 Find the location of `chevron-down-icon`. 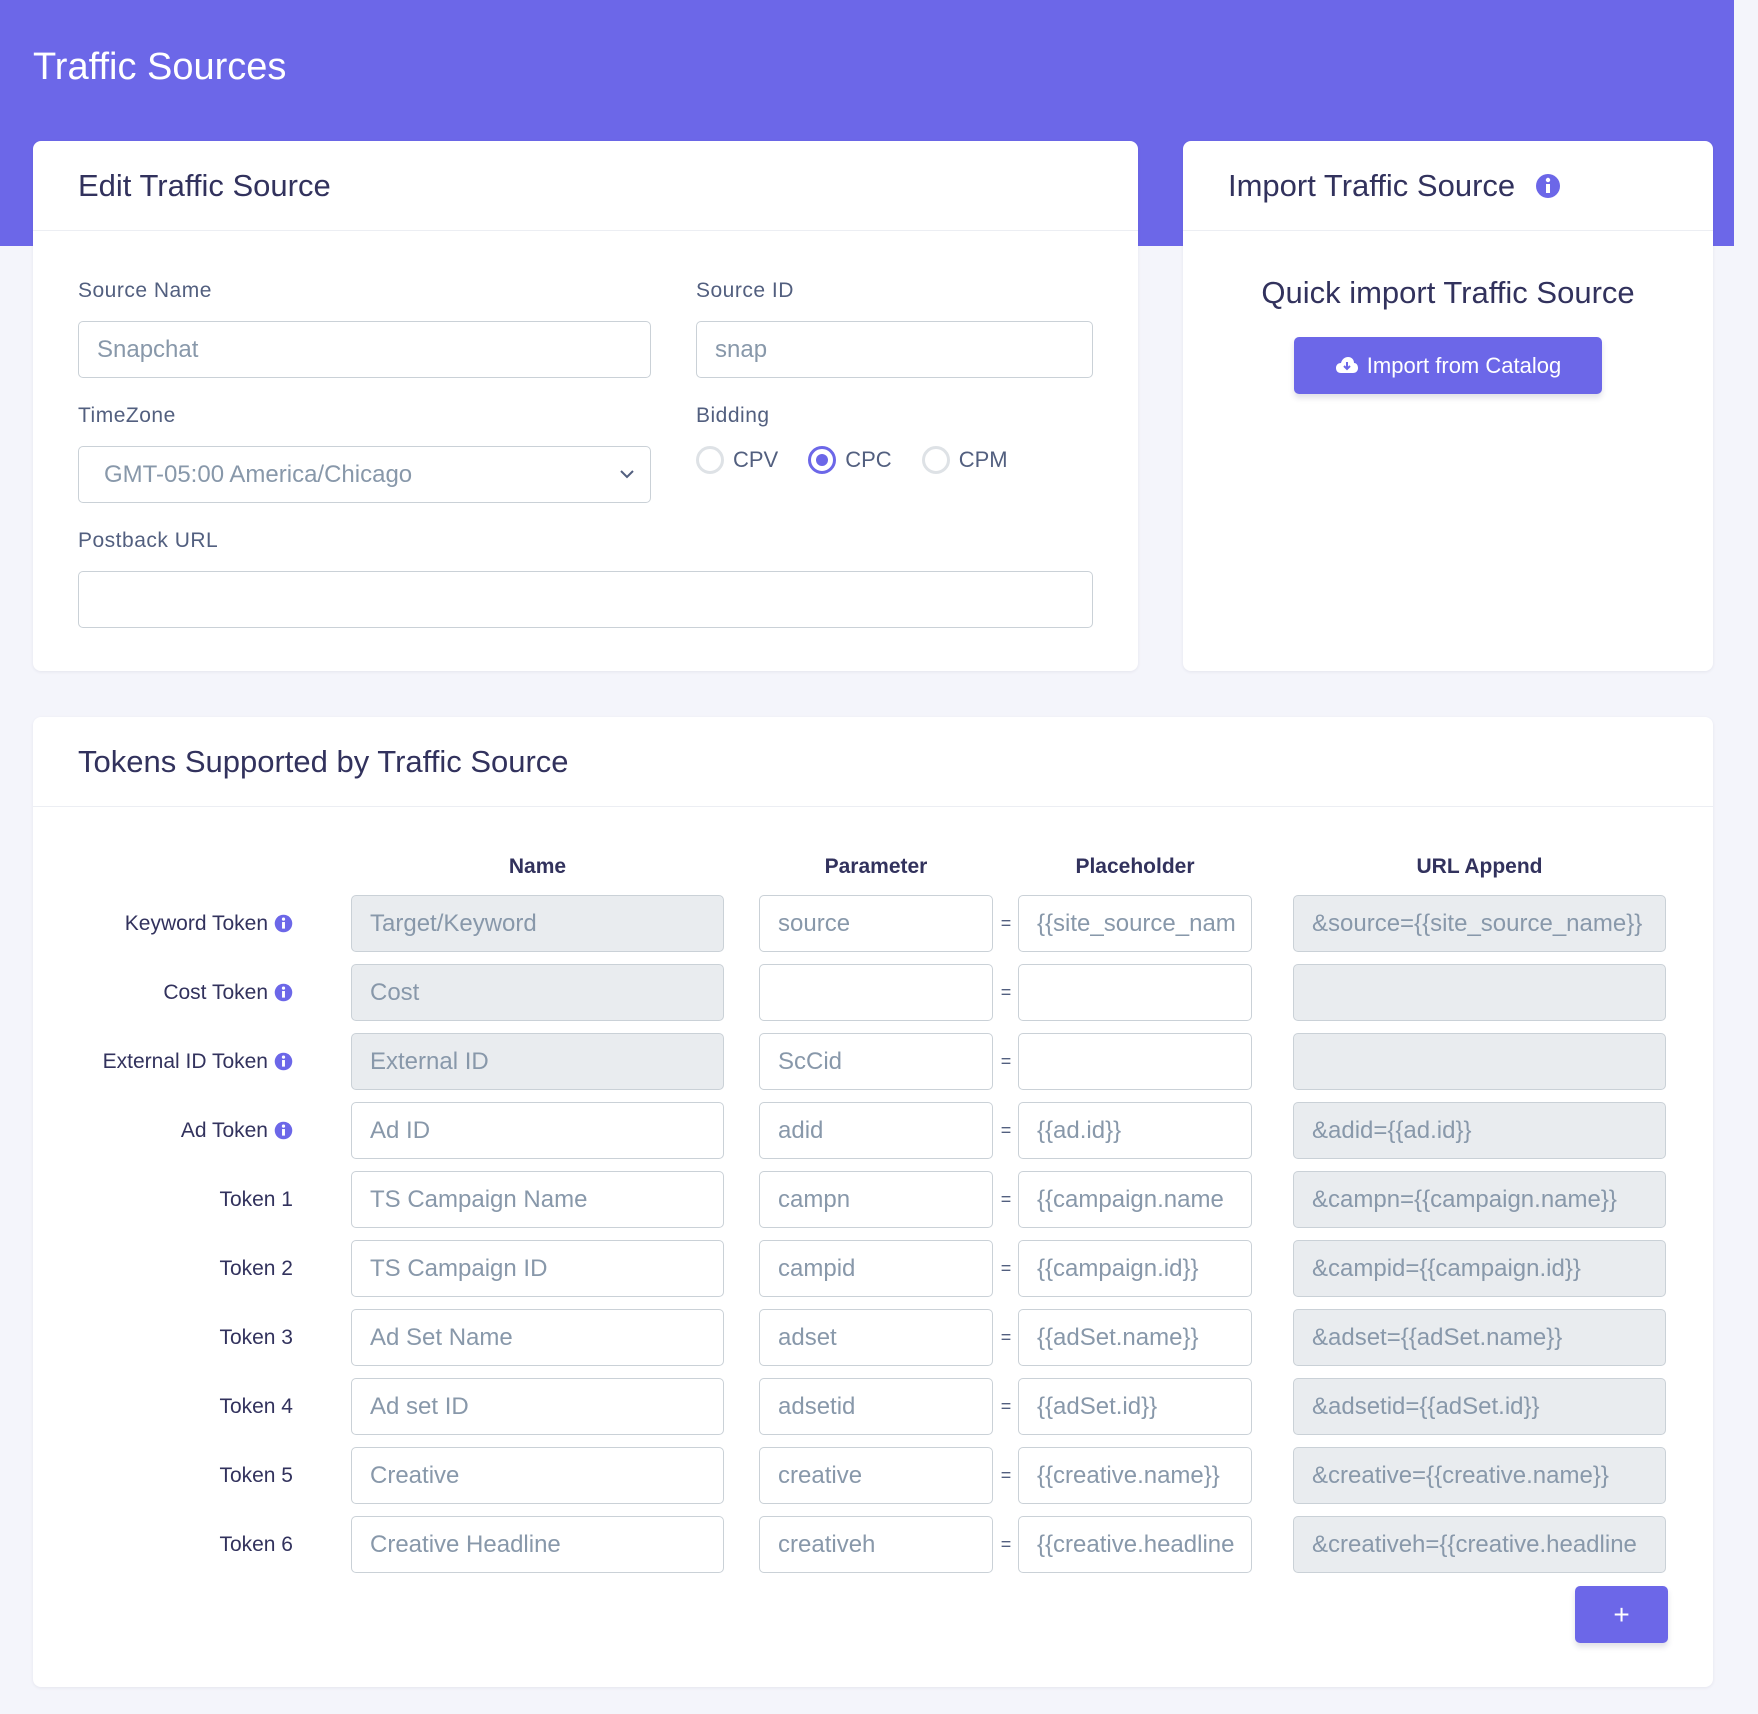

chevron-down-icon is located at coordinates (627, 474).